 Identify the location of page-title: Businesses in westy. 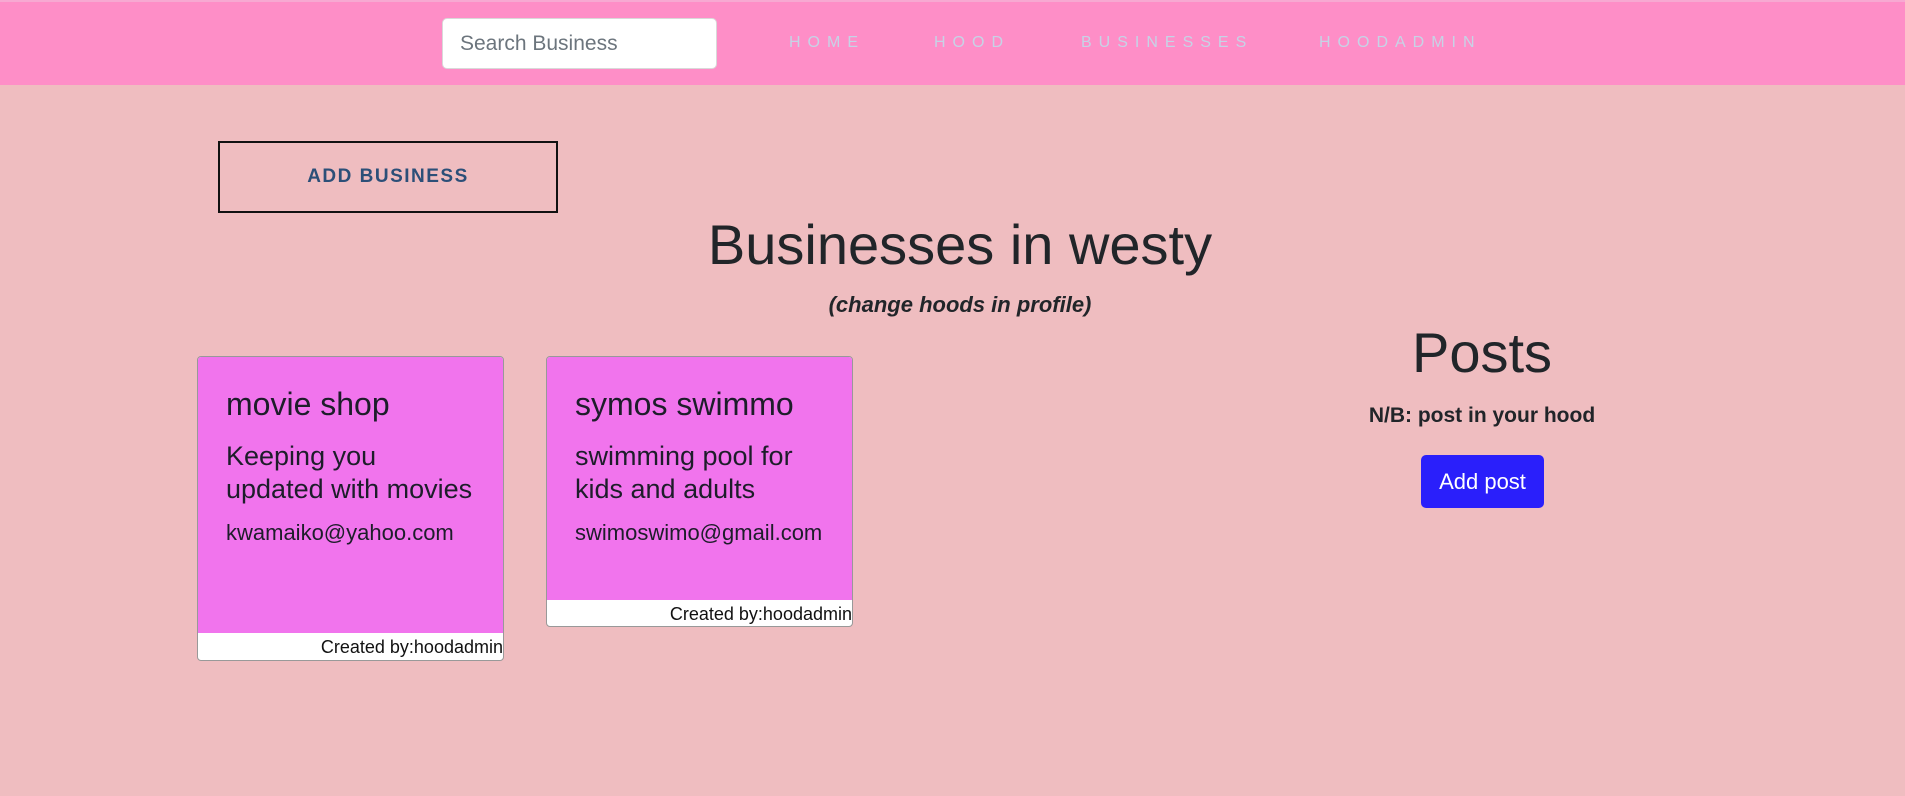
(960, 244).